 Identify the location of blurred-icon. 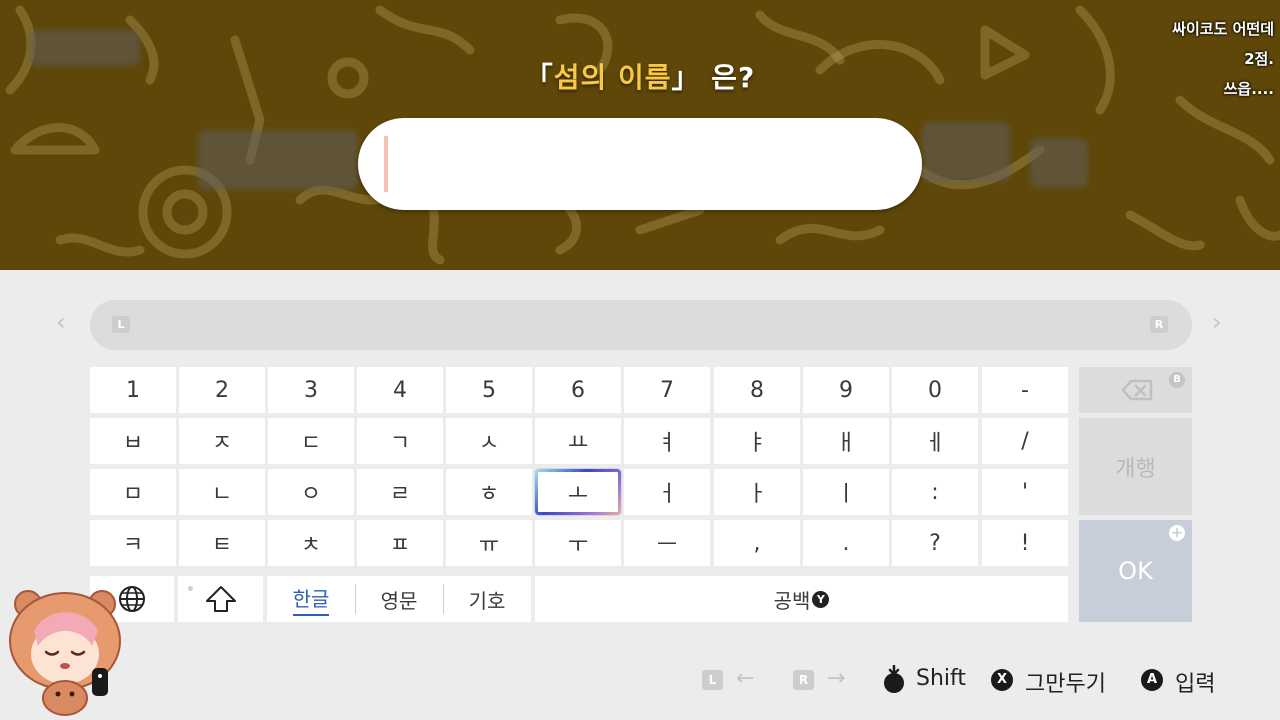
(1059, 163).